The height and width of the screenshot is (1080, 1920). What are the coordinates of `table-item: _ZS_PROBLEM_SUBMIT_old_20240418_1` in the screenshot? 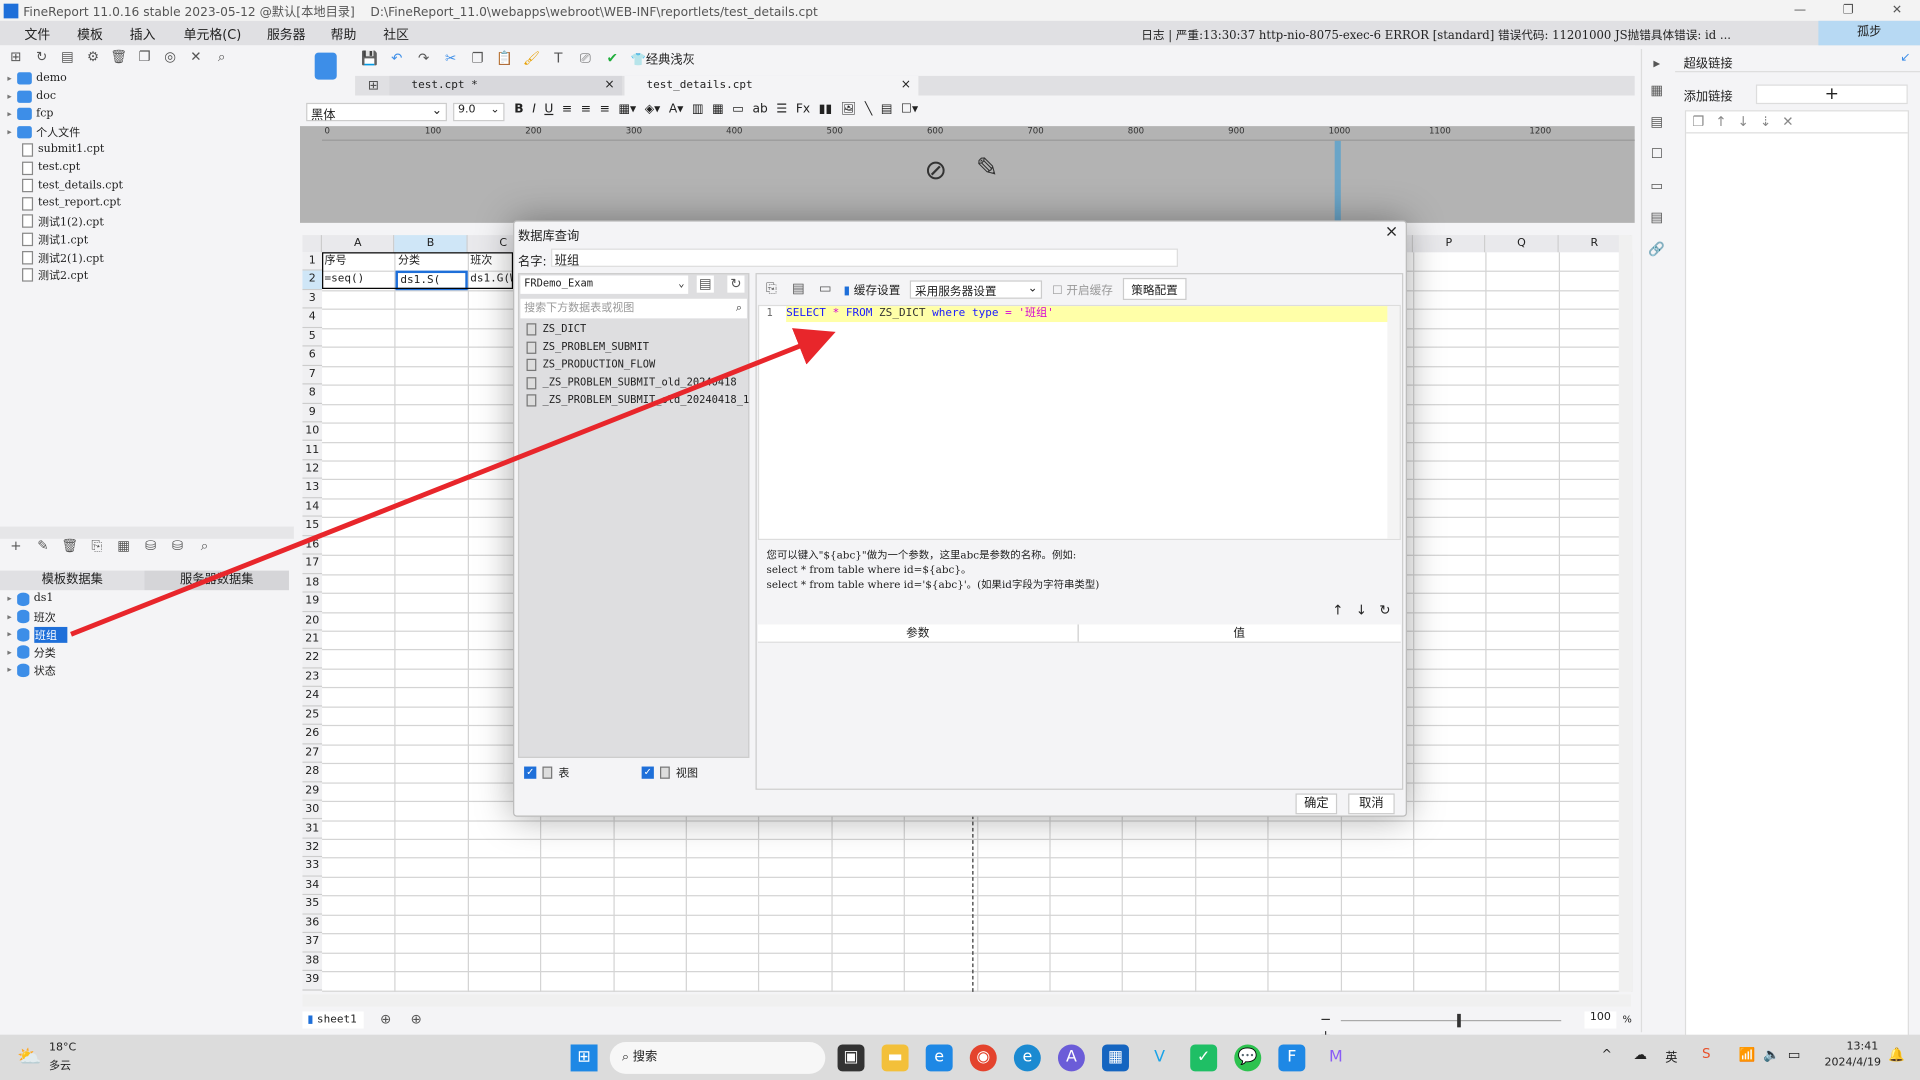 It's located at (637, 401).